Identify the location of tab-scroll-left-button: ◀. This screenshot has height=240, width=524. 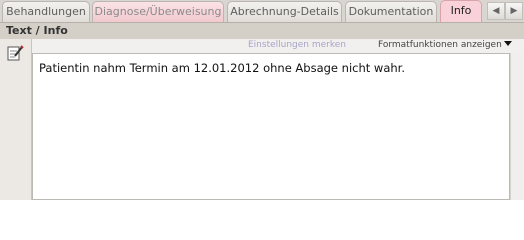
(496, 11).